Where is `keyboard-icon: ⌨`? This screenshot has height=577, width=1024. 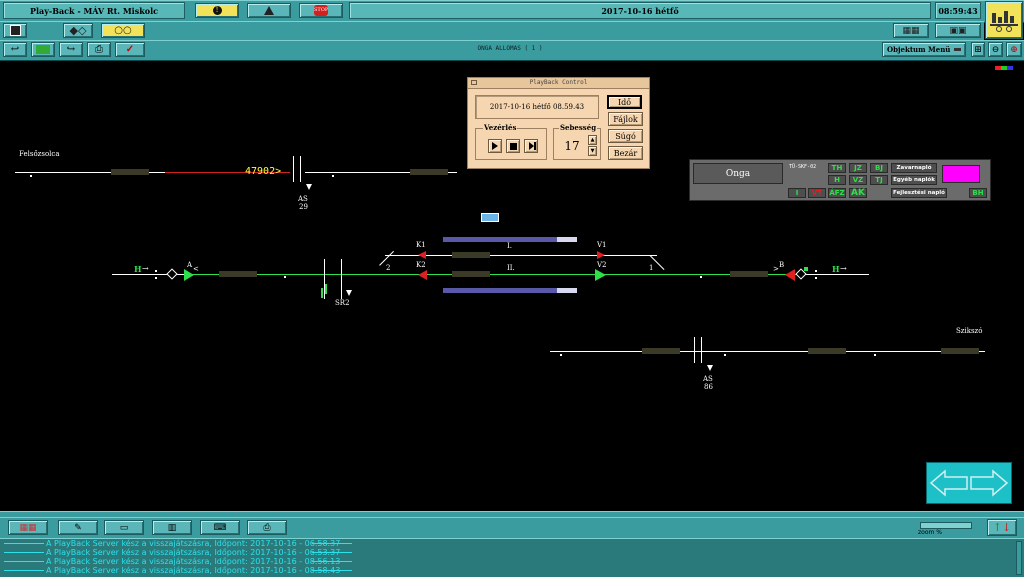
keyboard-icon: ⌨ is located at coordinates (220, 527).